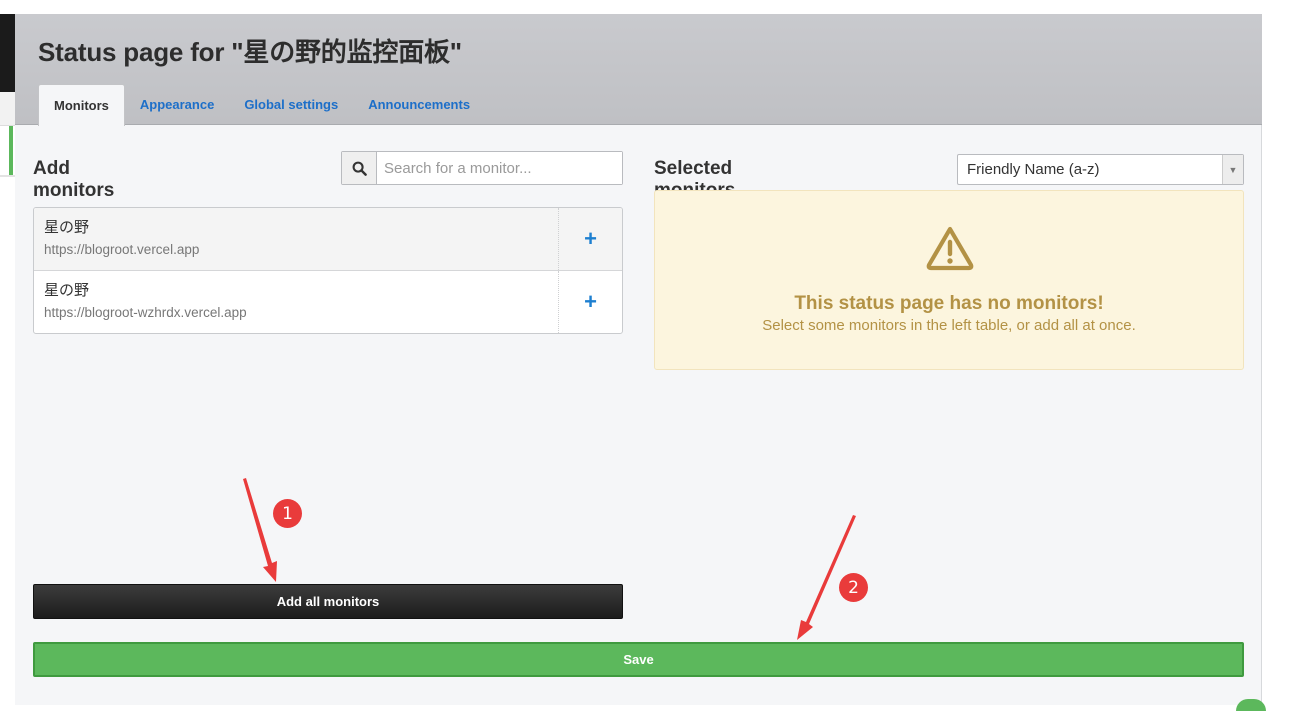  Describe the element at coordinates (1033, 169) in the screenshot. I see `sort-value: Friendly Name (a-z)` at that location.